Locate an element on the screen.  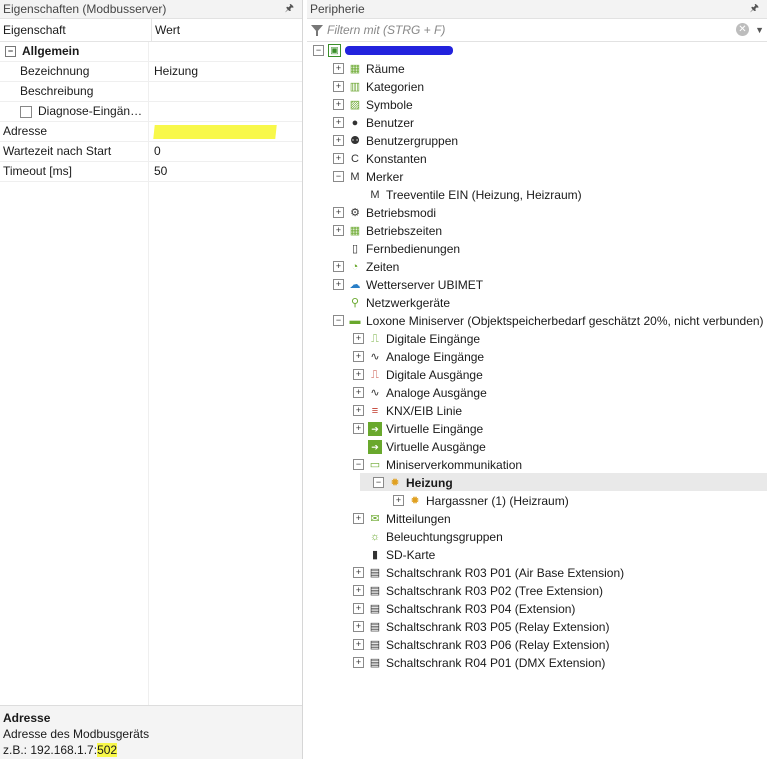
tree-node: + ◔ Zeiten is located at coordinates (366, 266).